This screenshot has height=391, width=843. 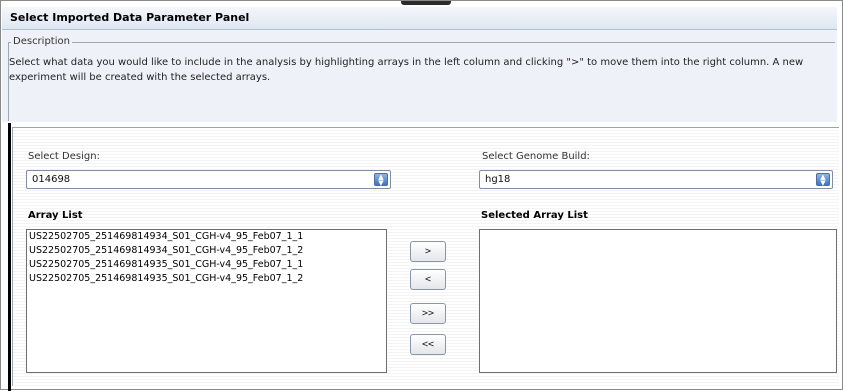 I want to click on array-list-label: Array List, so click(x=55, y=215).